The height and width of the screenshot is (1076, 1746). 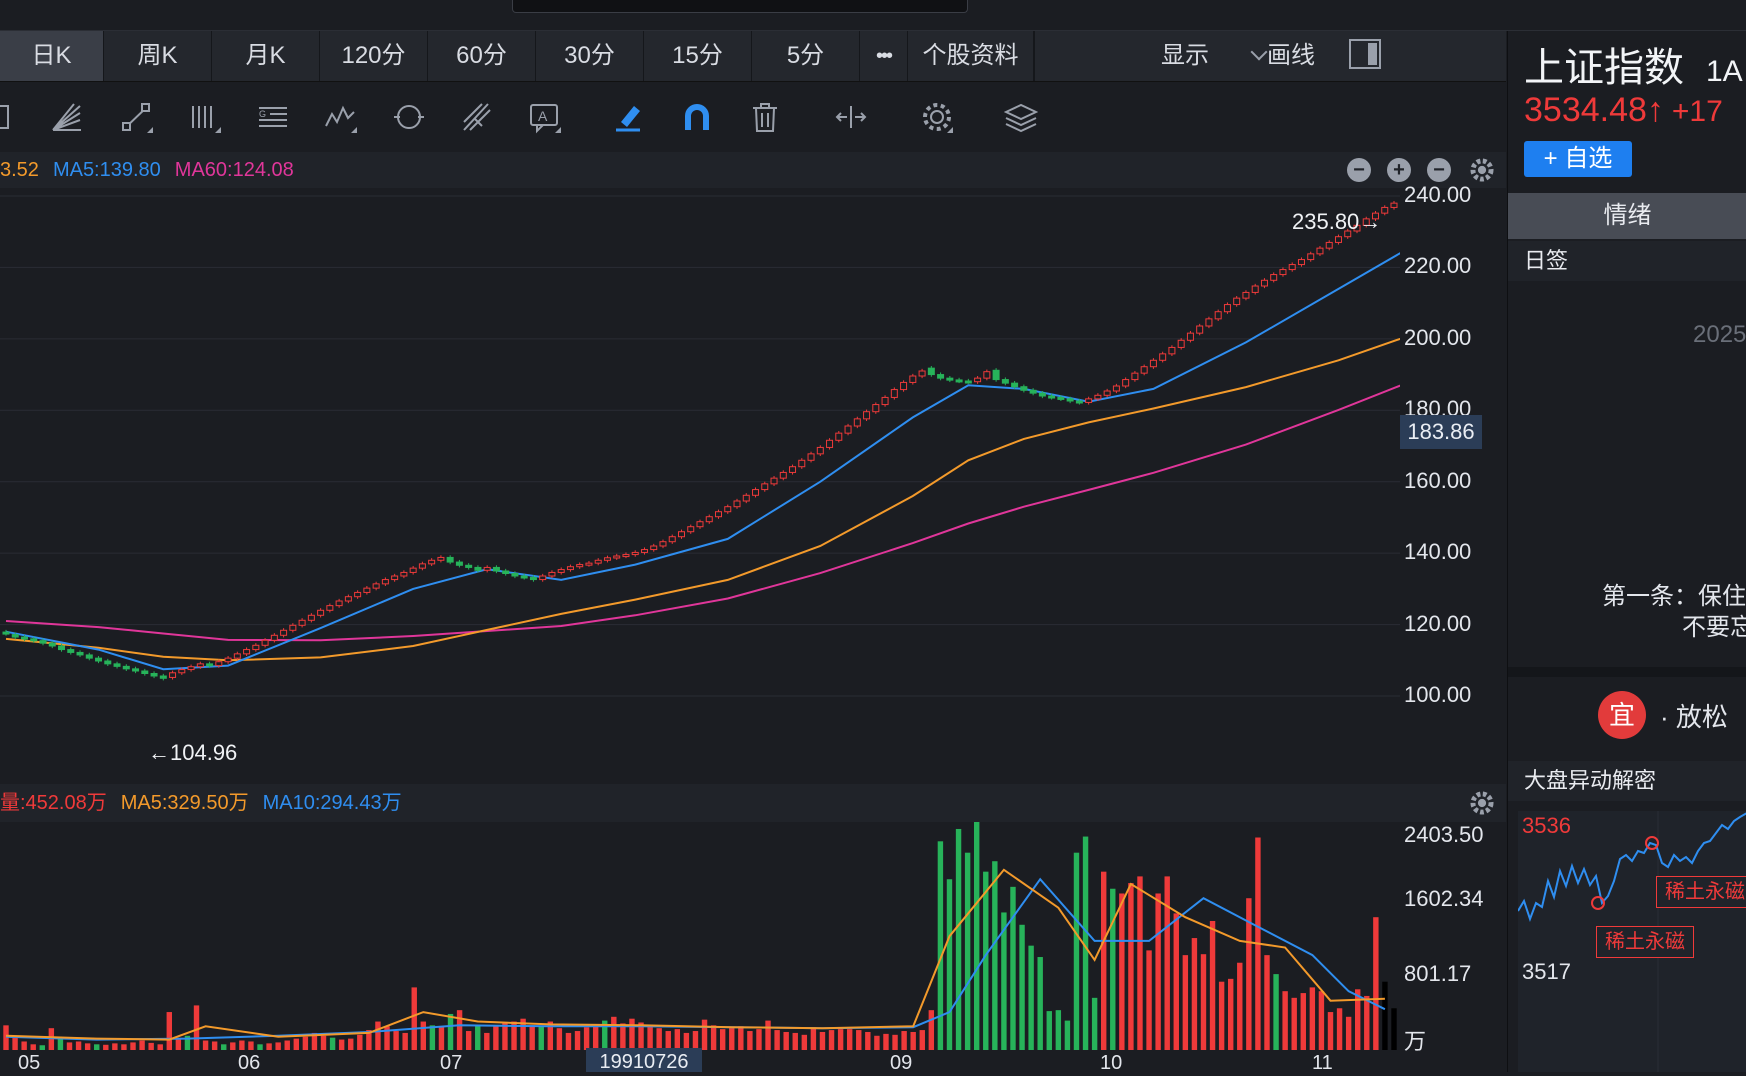 What do you see at coordinates (409, 117) in the screenshot?
I see `cycle-icon` at bounding box center [409, 117].